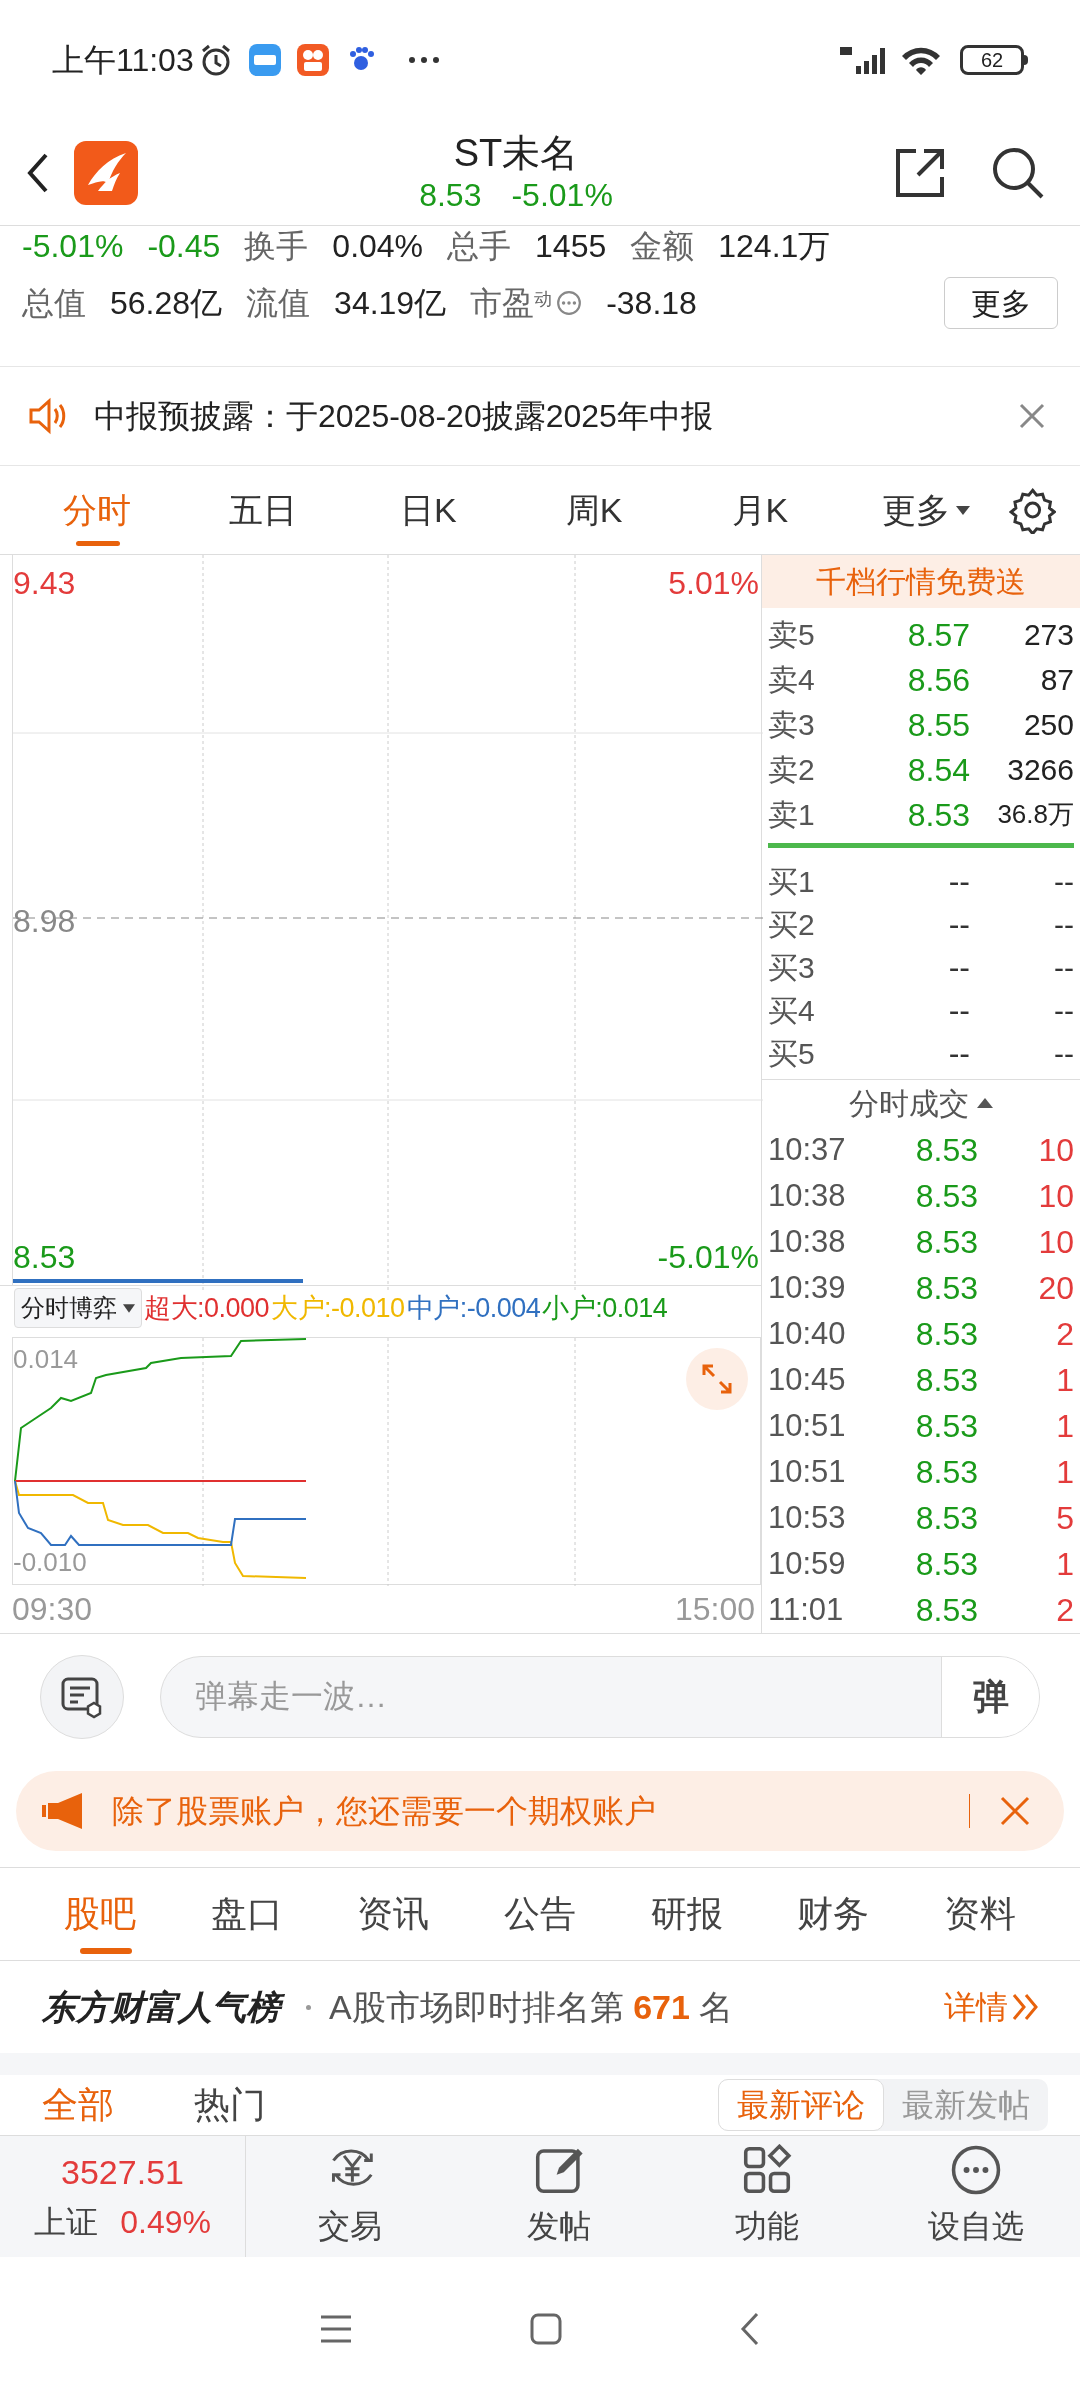 The image size is (1080, 2400). I want to click on chart-tab: 更多, so click(925, 510).